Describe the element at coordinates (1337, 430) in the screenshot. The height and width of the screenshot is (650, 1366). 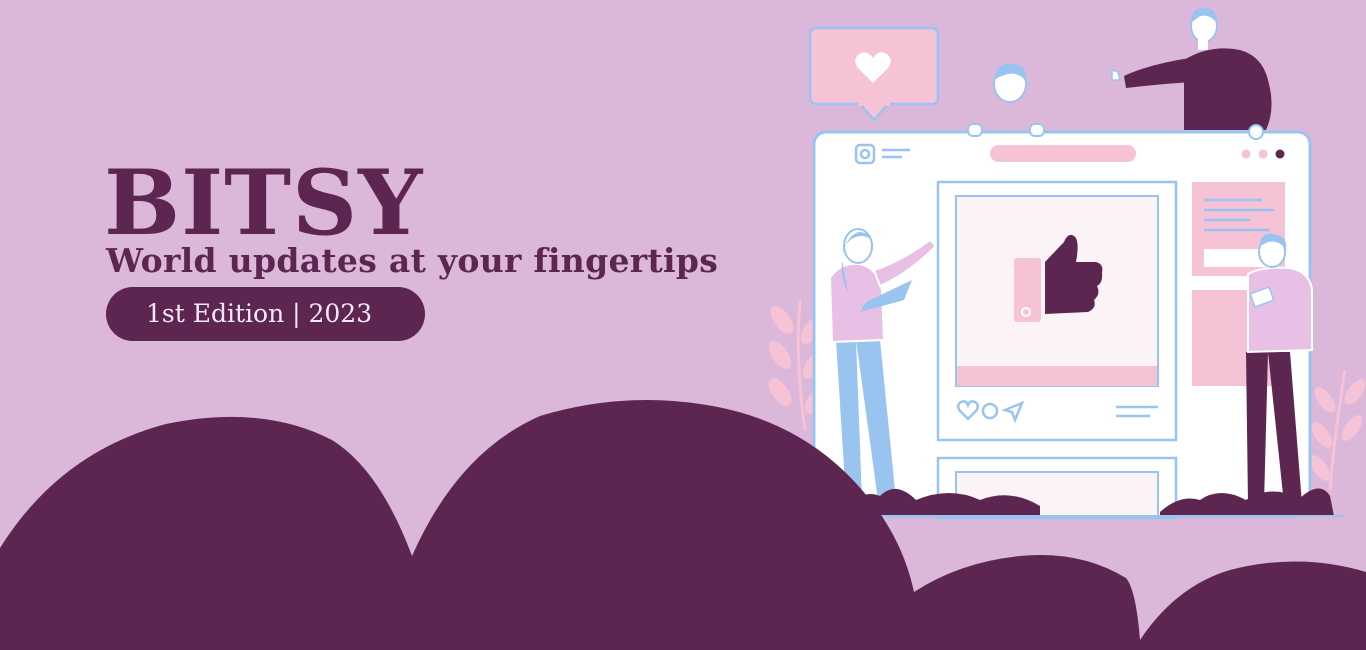
I see `leaf-decoration-right` at that location.